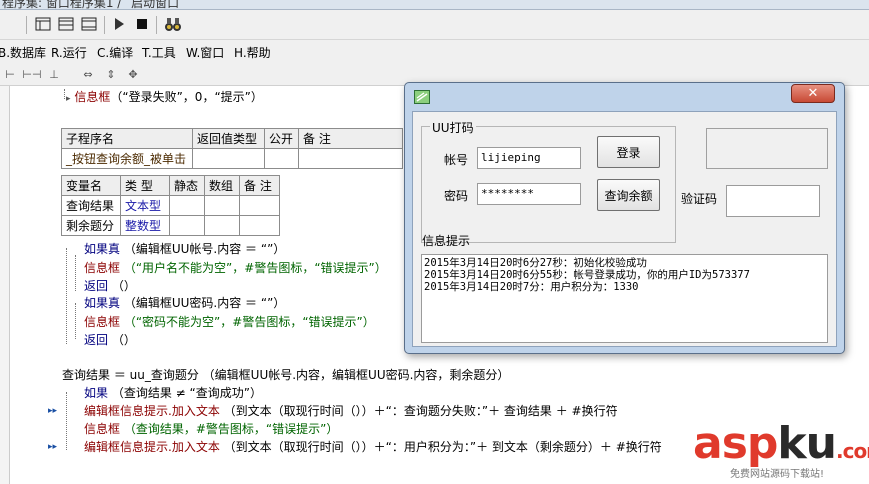 The image size is (869, 484). I want to click on close-button: ✕, so click(813, 93).